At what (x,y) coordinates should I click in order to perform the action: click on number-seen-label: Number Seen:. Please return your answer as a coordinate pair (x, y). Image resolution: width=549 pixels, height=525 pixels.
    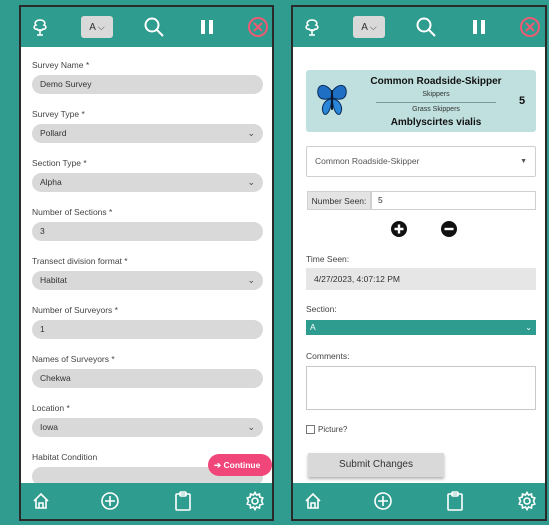
    Looking at the image, I should click on (339, 200).